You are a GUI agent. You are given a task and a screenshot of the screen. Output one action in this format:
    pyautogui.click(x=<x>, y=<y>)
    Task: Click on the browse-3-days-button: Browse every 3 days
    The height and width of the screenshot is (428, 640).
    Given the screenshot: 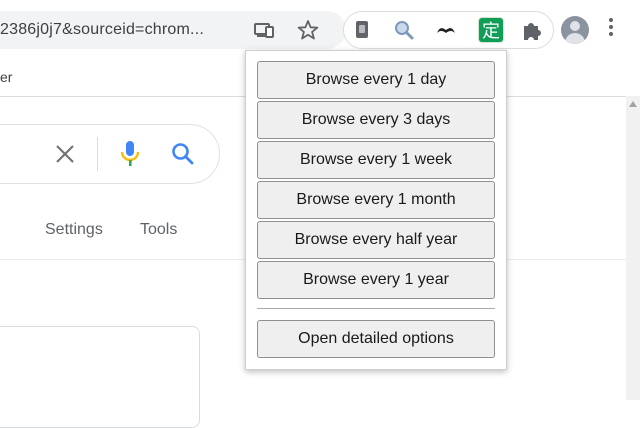 What is the action you would take?
    pyautogui.click(x=376, y=120)
    